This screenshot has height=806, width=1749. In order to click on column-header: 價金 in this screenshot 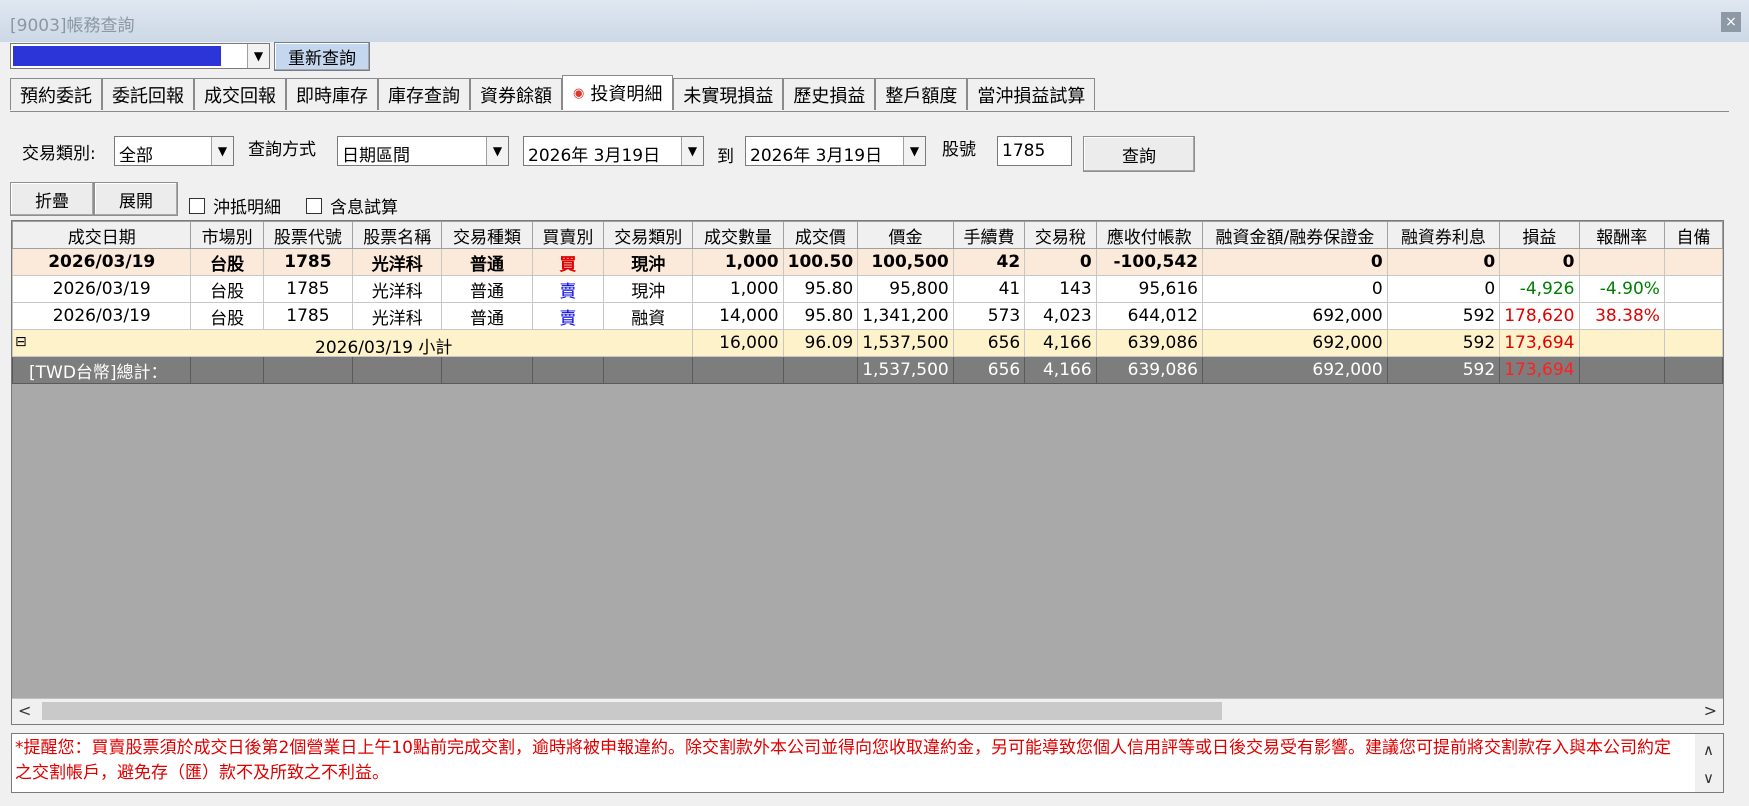, I will do `click(905, 235)`.